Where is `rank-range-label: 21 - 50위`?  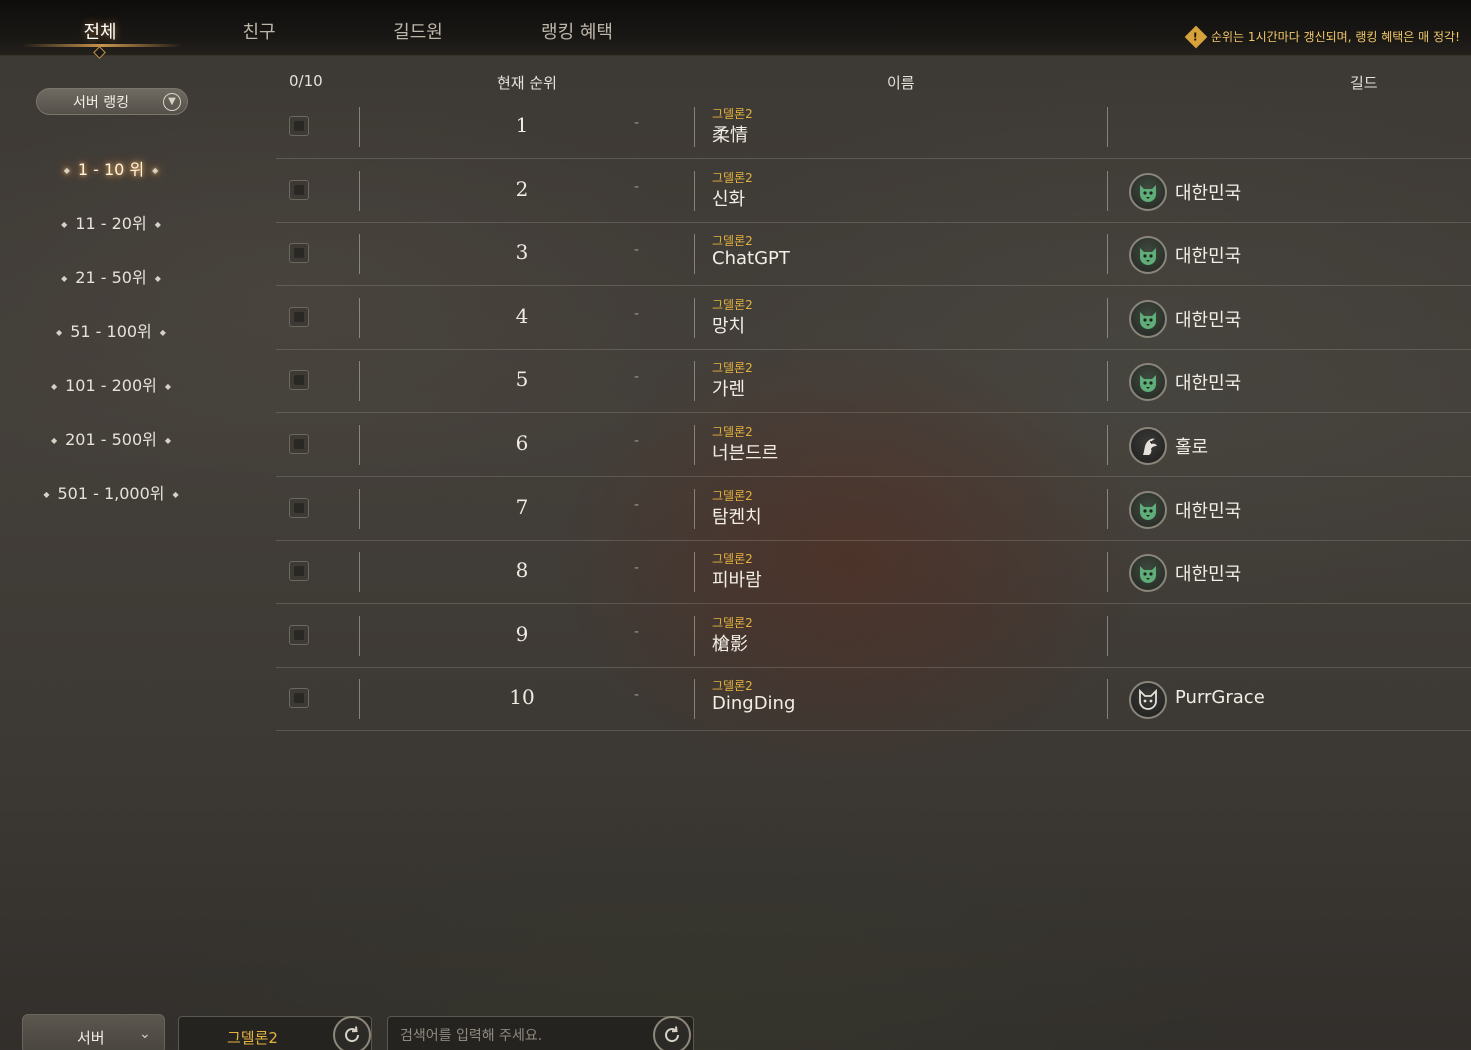 rank-range-label: 21 - 50위 is located at coordinates (111, 277).